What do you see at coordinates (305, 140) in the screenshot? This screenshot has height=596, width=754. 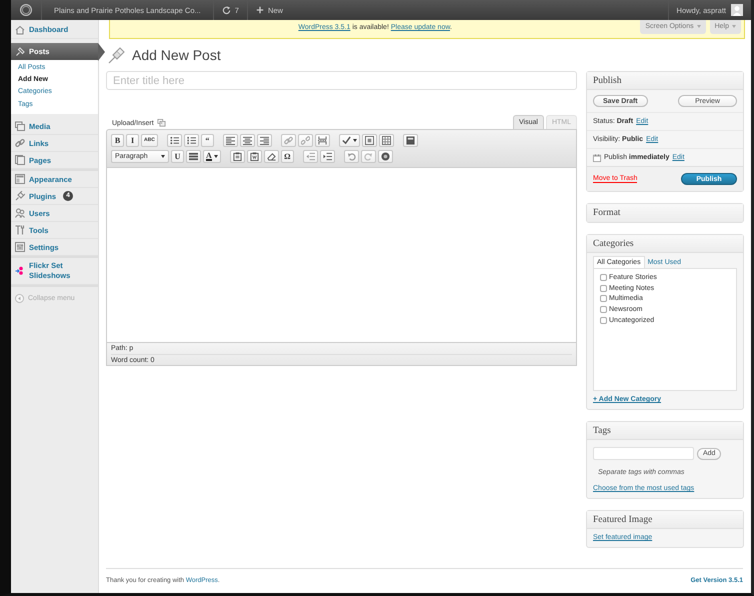 I see `broken-chain-icon` at bounding box center [305, 140].